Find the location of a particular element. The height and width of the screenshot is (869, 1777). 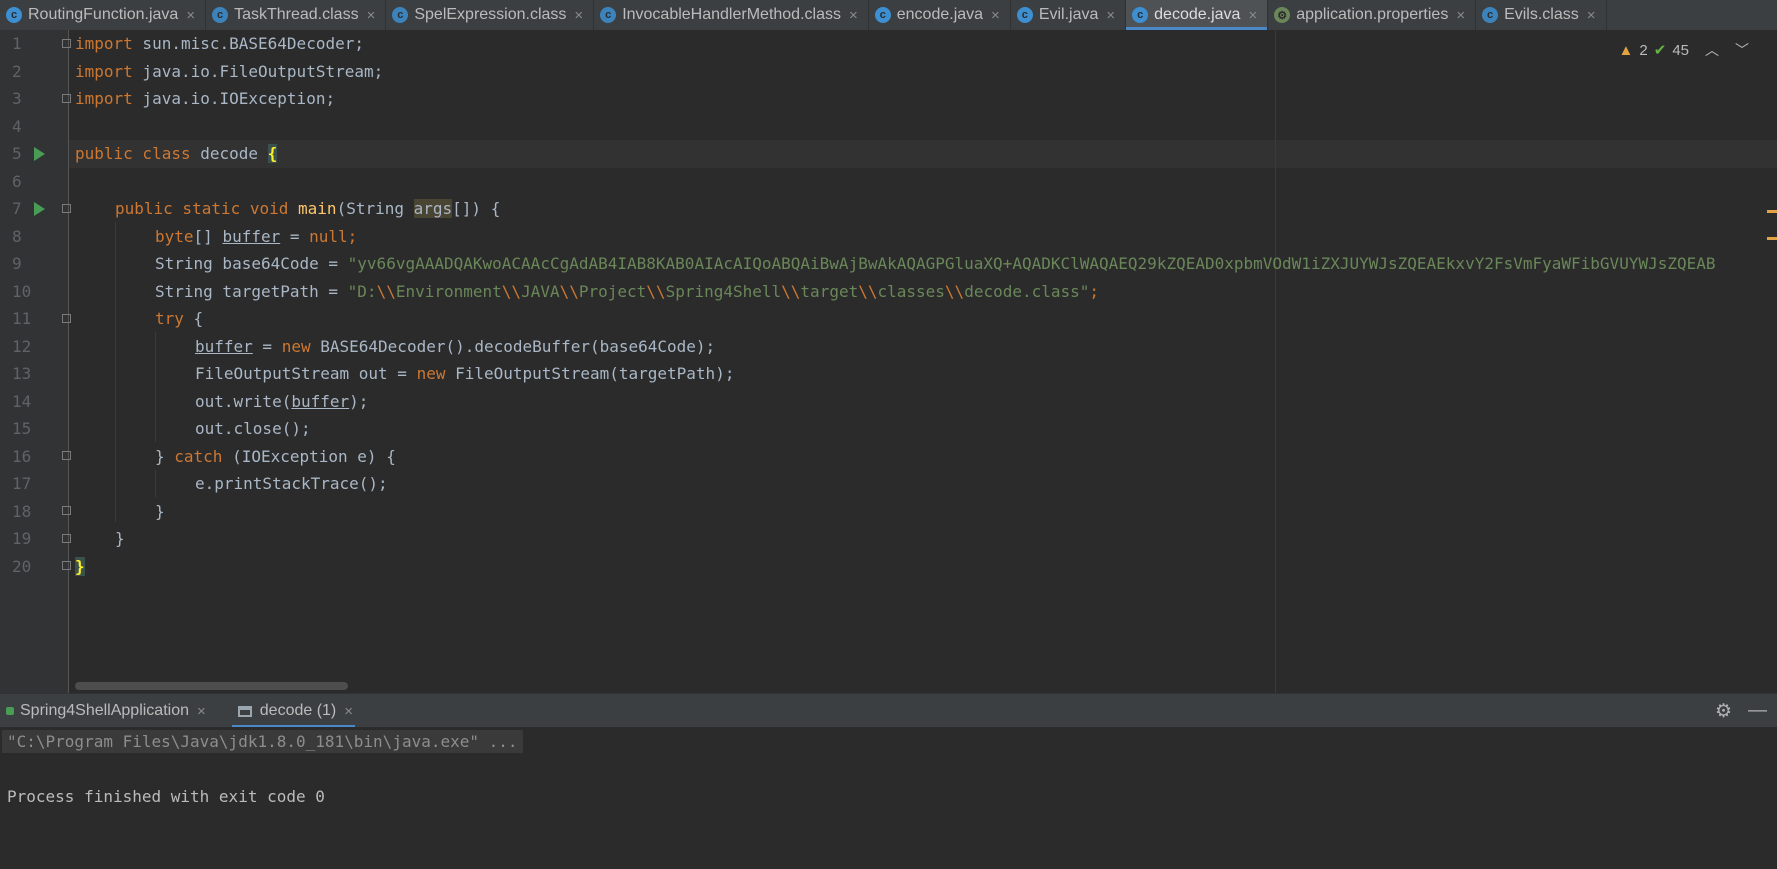

line-number: 7 is located at coordinates (17, 208).